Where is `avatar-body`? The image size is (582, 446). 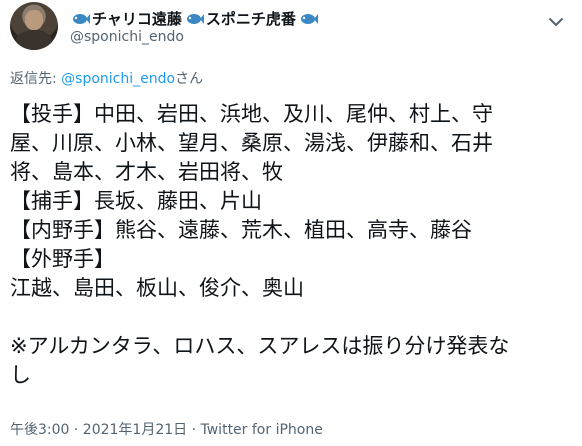
avatar-body is located at coordinates (34, 40).